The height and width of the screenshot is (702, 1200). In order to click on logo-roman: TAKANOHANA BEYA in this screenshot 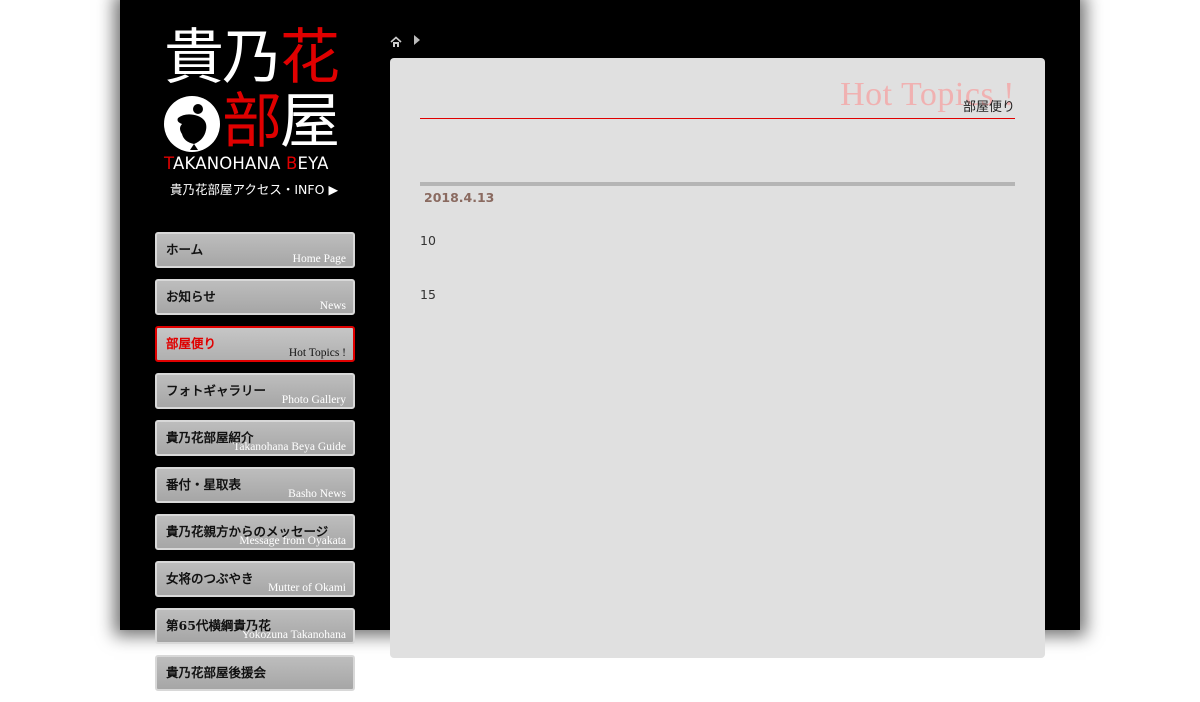, I will do `click(246, 163)`.